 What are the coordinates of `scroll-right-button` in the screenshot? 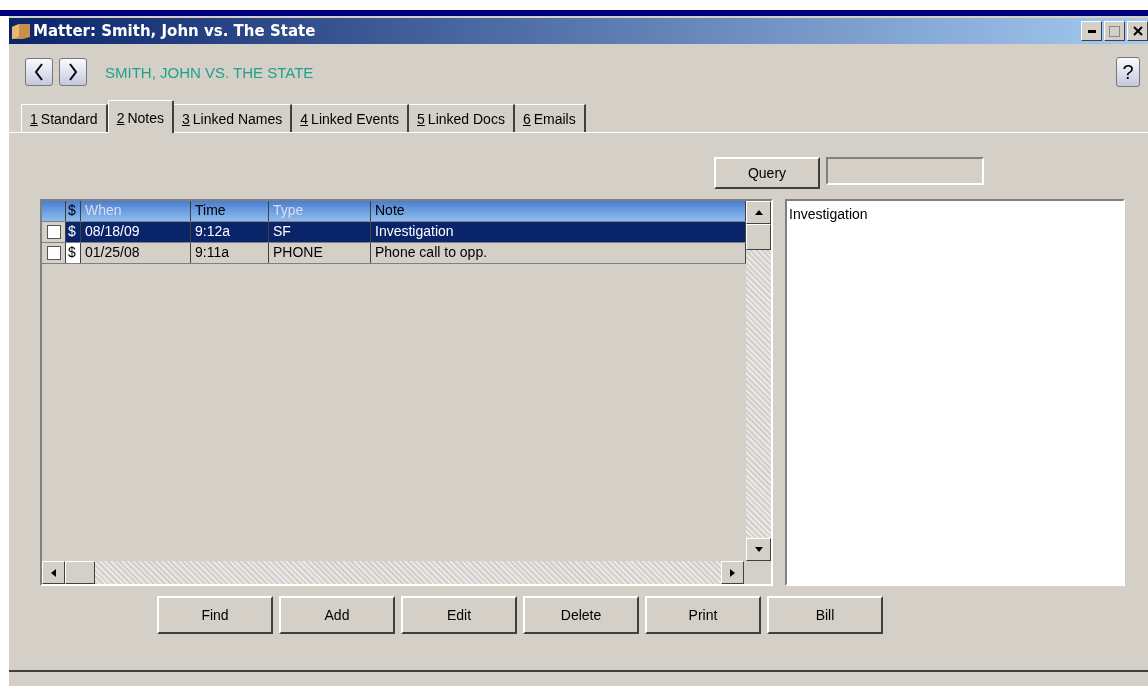 It's located at (732, 572).